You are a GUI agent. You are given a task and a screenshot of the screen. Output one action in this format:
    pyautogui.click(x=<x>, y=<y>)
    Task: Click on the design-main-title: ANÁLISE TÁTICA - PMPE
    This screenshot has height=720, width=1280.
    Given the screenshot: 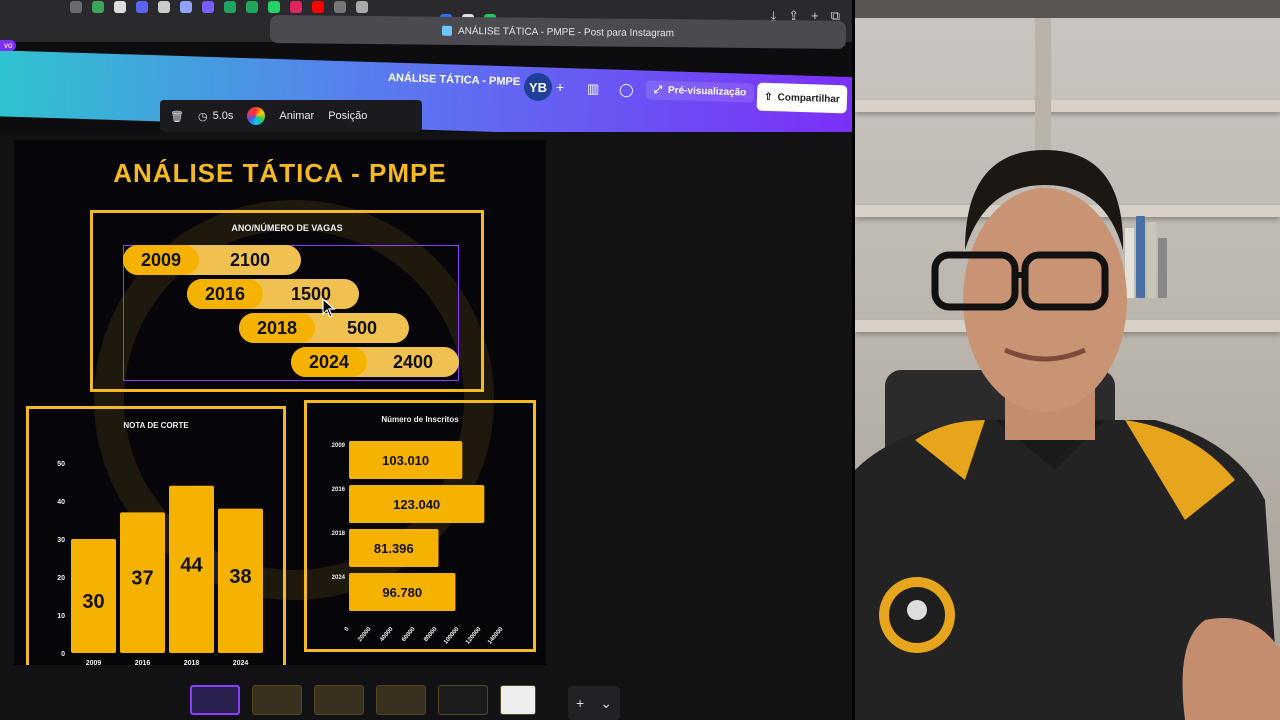 What is the action you would take?
    pyautogui.click(x=280, y=173)
    